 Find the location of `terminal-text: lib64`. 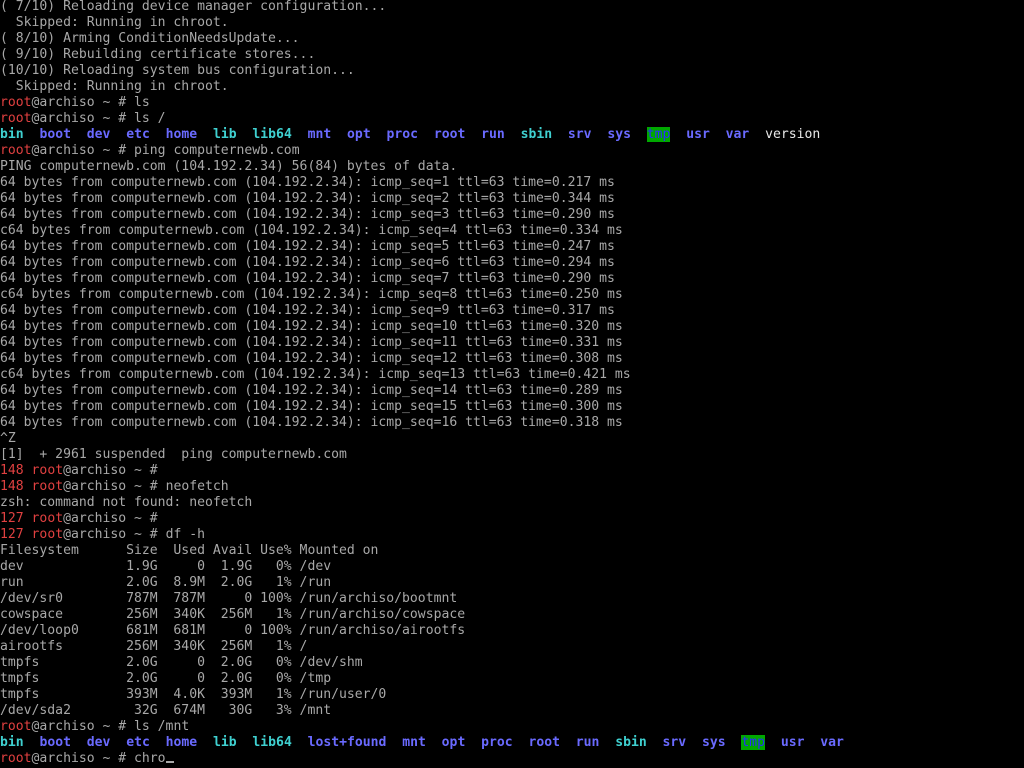

terminal-text: lib64 is located at coordinates (272, 742).